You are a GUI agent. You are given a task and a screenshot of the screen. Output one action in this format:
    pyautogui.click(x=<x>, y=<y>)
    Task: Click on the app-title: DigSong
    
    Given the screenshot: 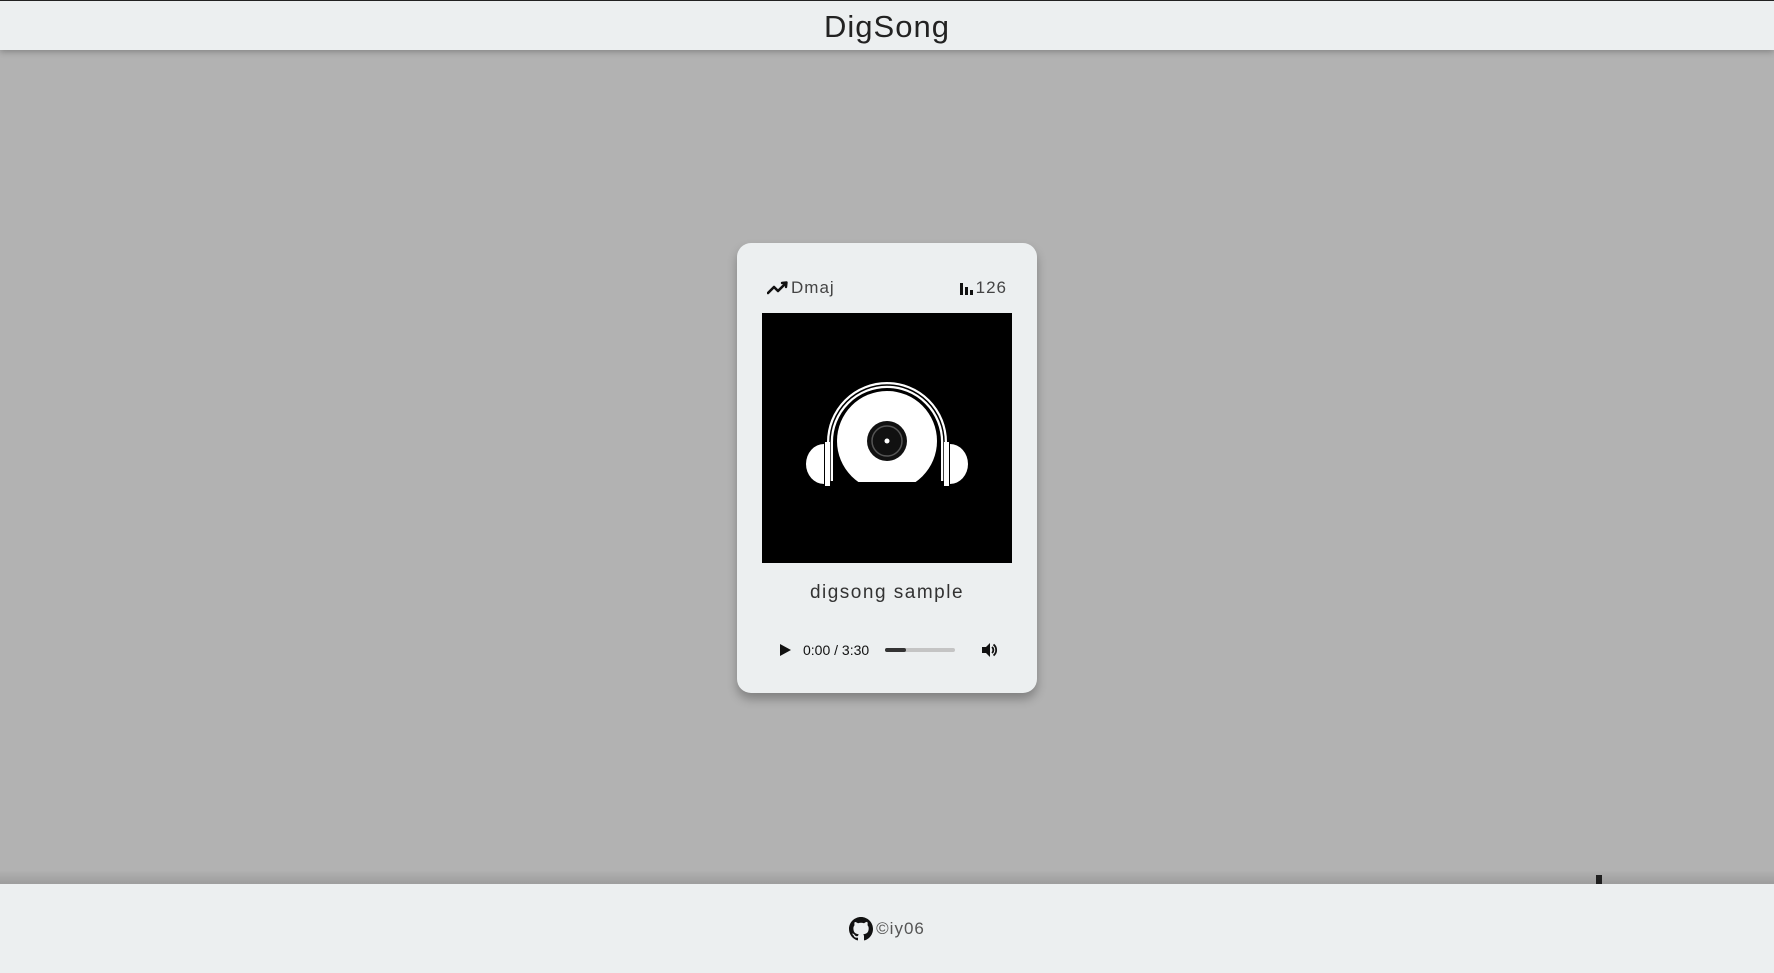 What is the action you would take?
    pyautogui.click(x=887, y=26)
    